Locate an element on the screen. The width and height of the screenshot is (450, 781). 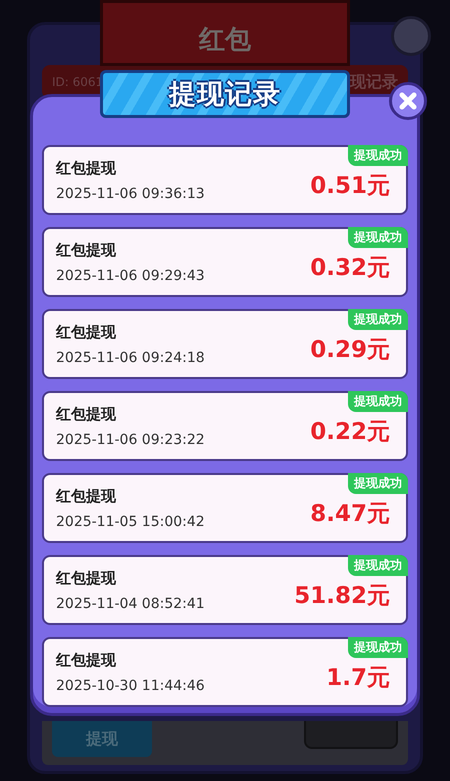
withdraw-button: 提现 is located at coordinates (102, 739).